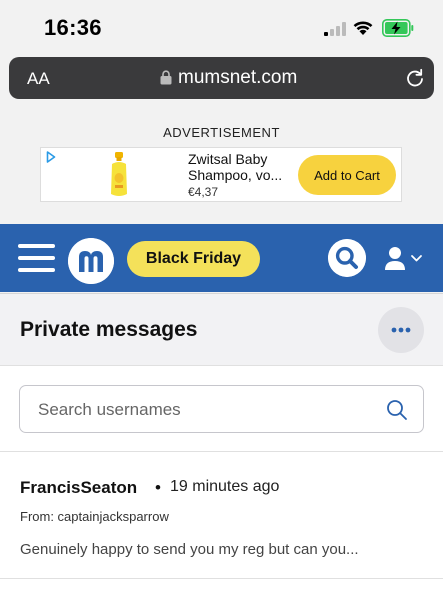 Image resolution: width=443 pixels, height=600 pixels. What do you see at coordinates (203, 410) in the screenshot?
I see `search-usernames-input` at bounding box center [203, 410].